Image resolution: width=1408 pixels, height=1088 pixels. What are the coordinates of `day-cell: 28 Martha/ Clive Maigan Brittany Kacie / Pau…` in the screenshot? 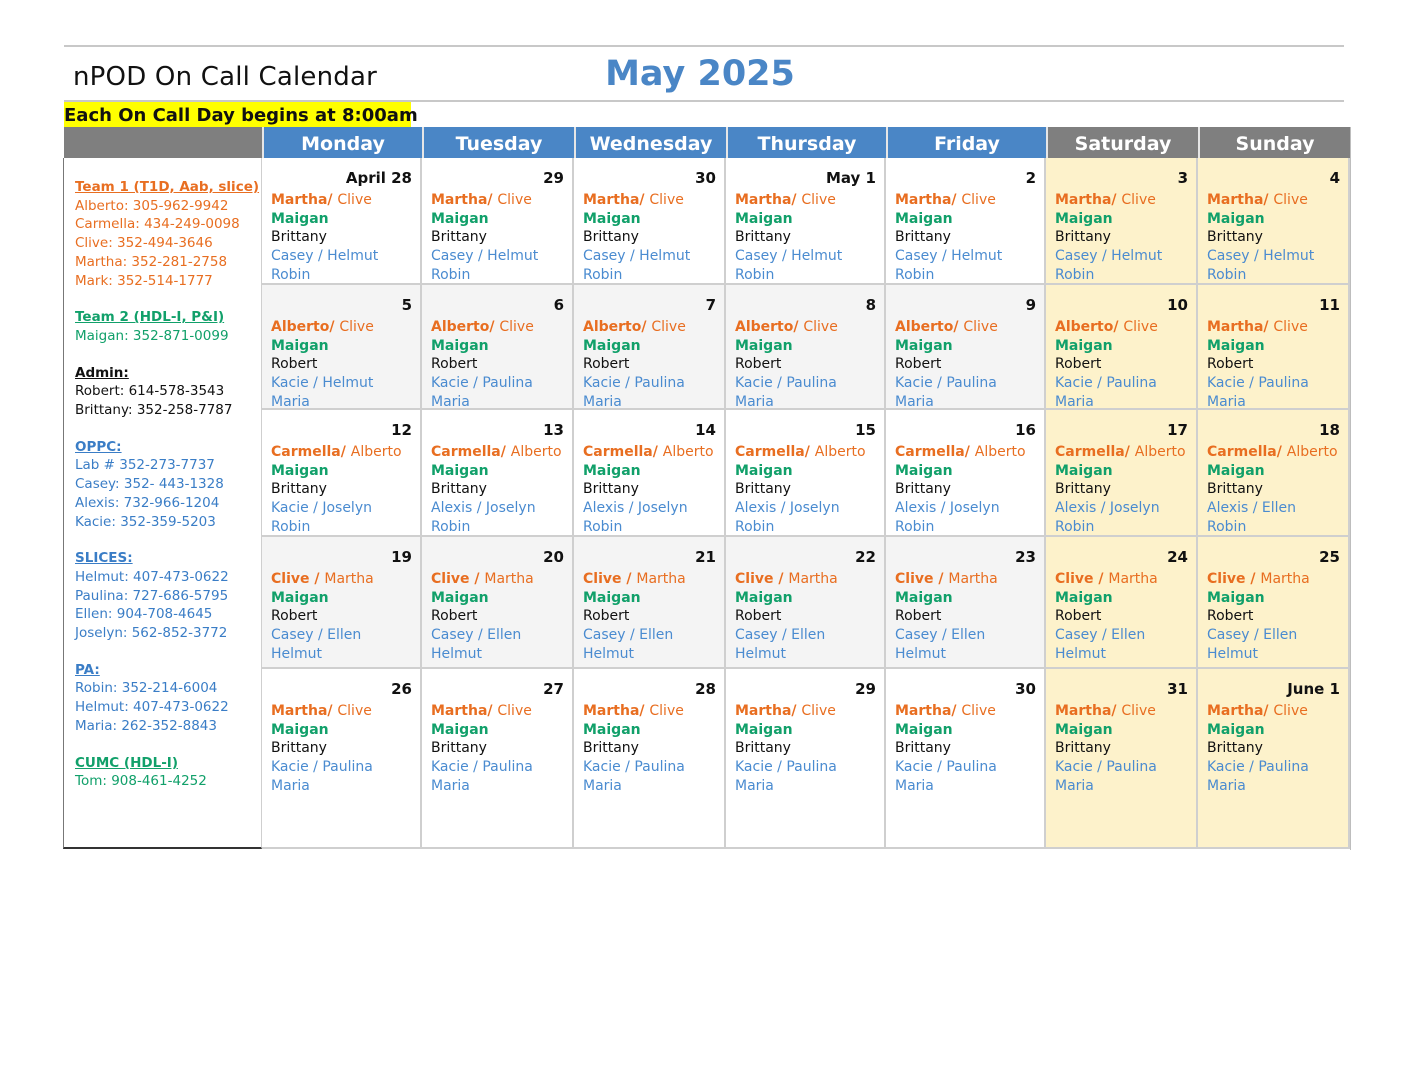 It's located at (650, 759).